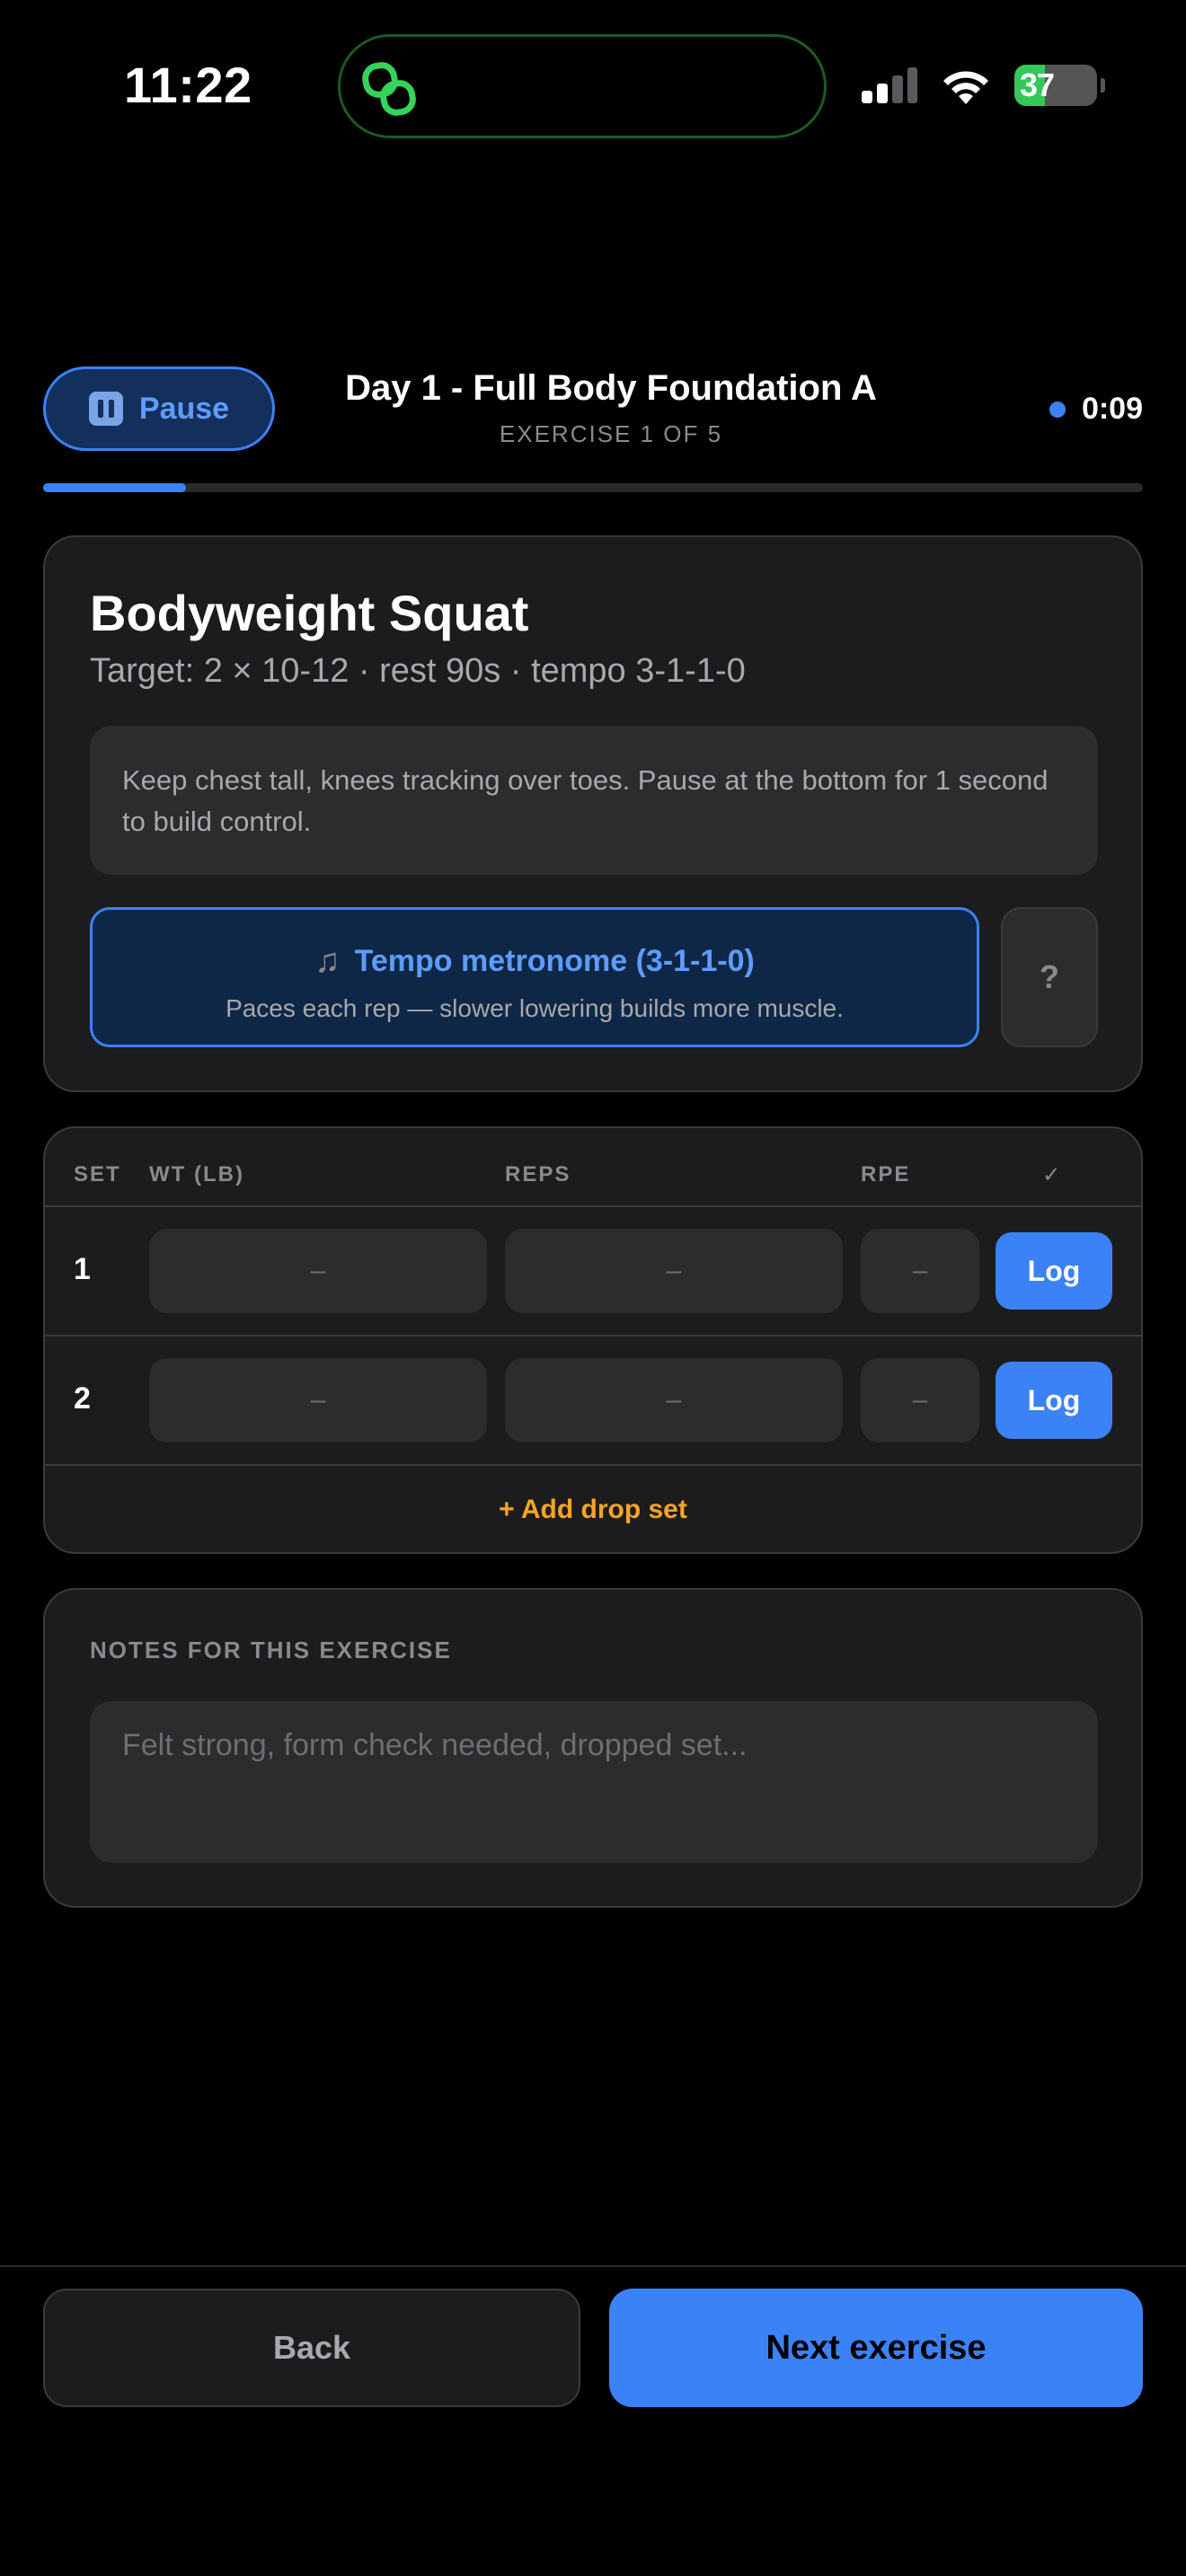  What do you see at coordinates (309, 613) in the screenshot?
I see `exercise-name: Bodyweight Squat` at bounding box center [309, 613].